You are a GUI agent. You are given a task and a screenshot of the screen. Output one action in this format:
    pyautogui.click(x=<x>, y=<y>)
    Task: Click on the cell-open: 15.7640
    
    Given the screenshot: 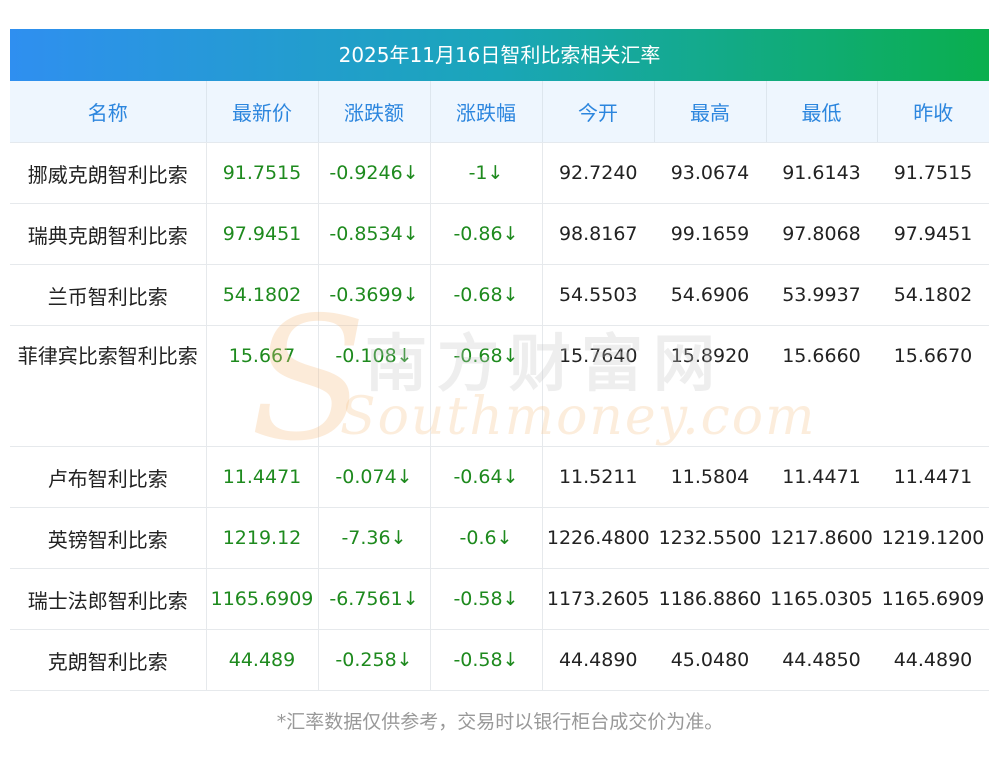 What is the action you would take?
    pyautogui.click(x=598, y=386)
    